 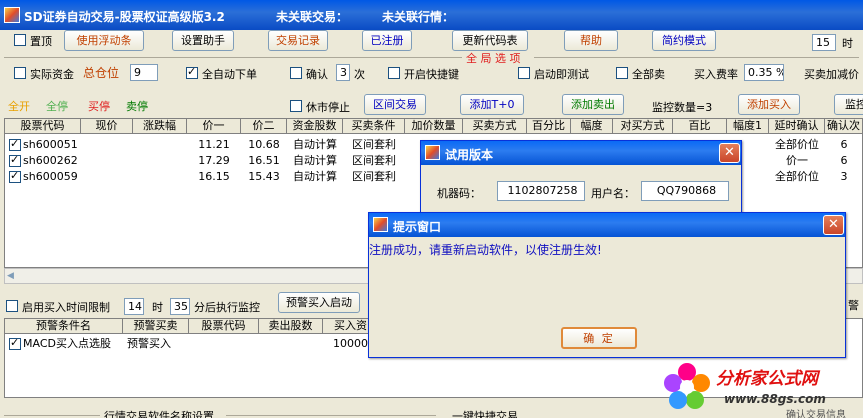 I want to click on alert-right-cut: 警, so click(x=853, y=305).